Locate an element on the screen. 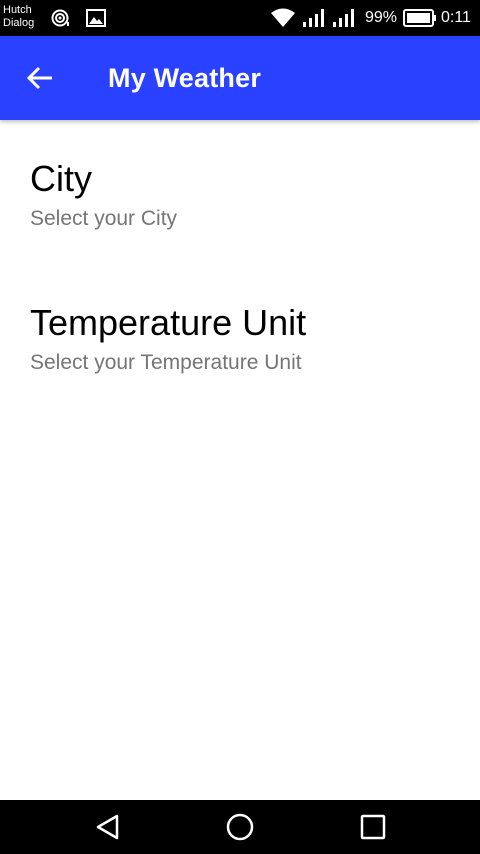 Image resolution: width=480 pixels, height=854 pixels. app-bar: My Weather is located at coordinates (240, 78).